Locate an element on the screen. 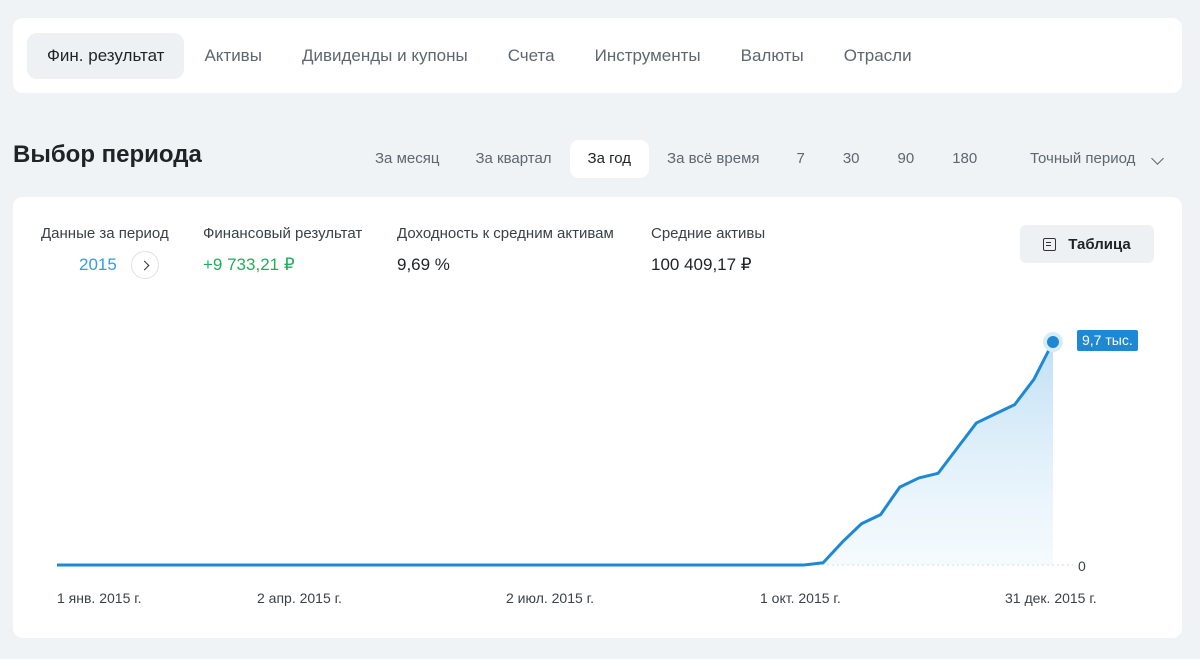 This screenshot has height=659, width=1200. period-button-2: За год is located at coordinates (609, 159).